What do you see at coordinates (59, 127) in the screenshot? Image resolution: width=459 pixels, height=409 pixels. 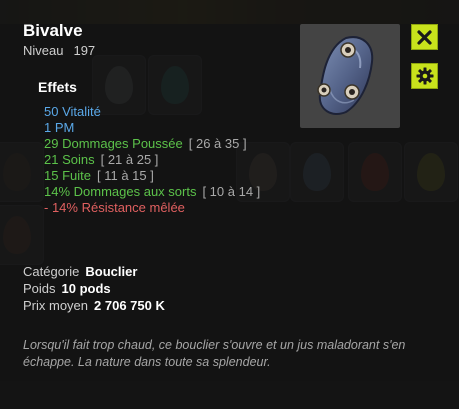 I see `effect-text: 1 PM` at bounding box center [59, 127].